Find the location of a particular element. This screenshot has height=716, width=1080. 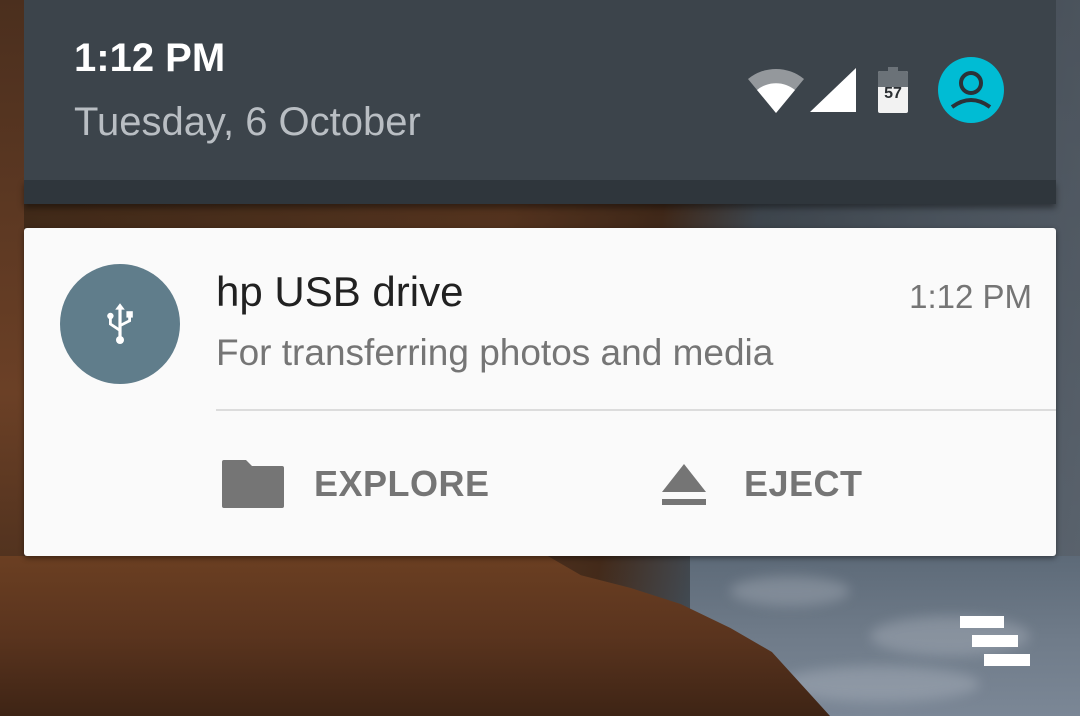

notification-text: For transferring photos and media is located at coordinates (495, 352).